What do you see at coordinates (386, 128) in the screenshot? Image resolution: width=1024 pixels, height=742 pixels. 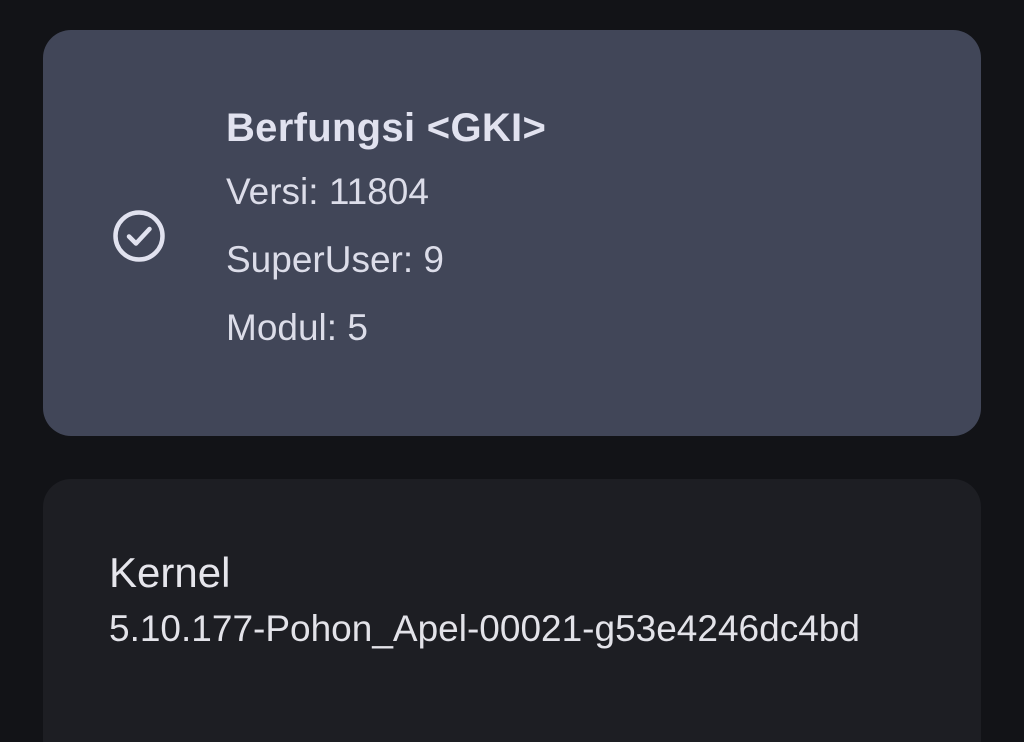 I see `status-title: Berfungsi <GKI>` at bounding box center [386, 128].